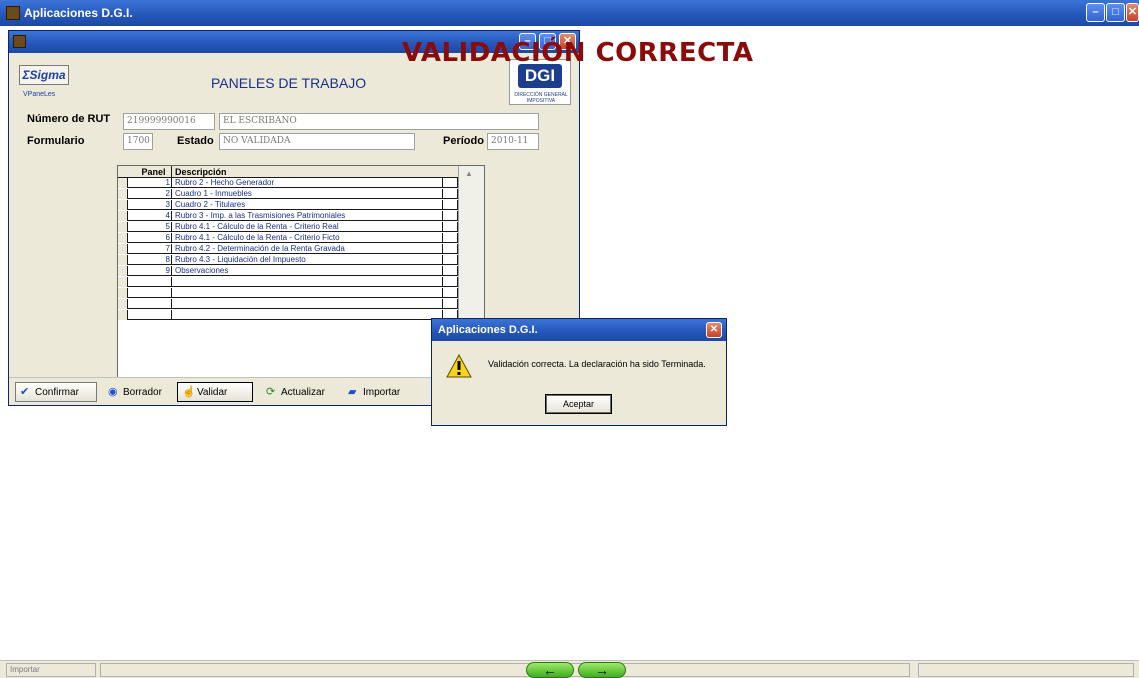 The width and height of the screenshot is (1139, 678). I want to click on row-description: Cuadro 1 - Inmuebles, so click(308, 194).